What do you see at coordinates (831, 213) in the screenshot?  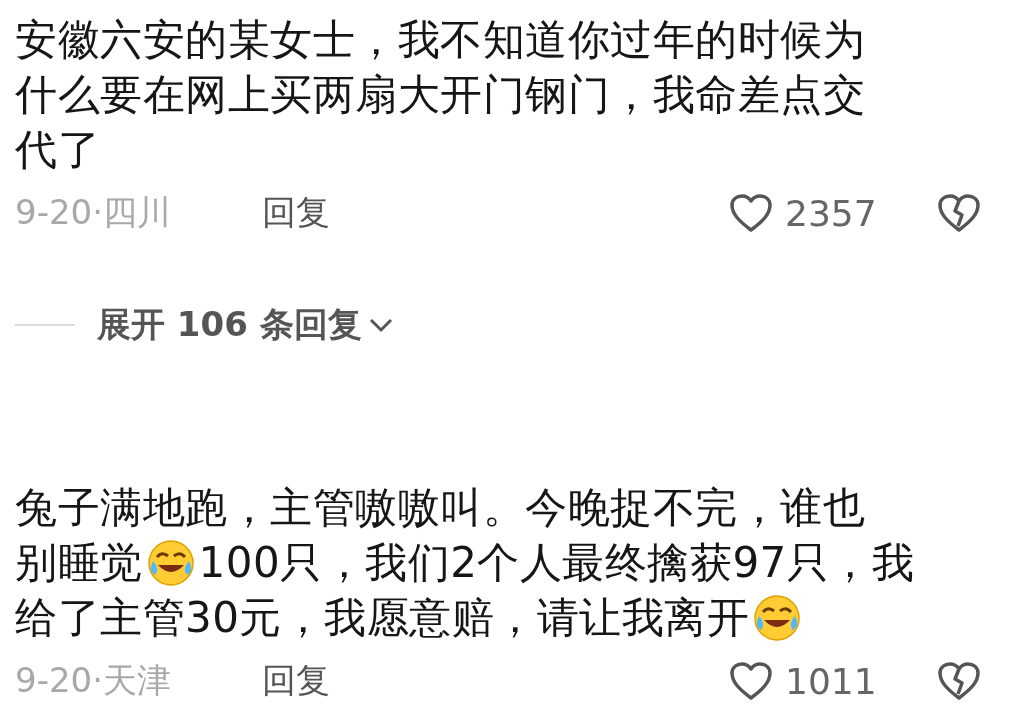 I see `like-count: 2357` at bounding box center [831, 213].